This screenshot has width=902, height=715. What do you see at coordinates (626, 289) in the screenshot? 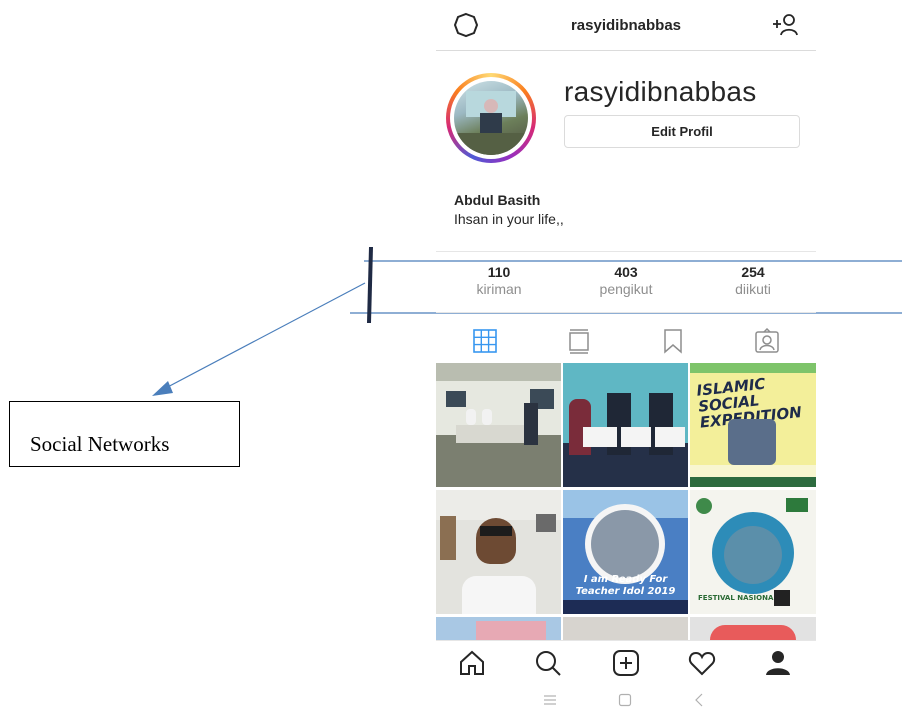
I see `stat-followers-label: pengikut` at bounding box center [626, 289].